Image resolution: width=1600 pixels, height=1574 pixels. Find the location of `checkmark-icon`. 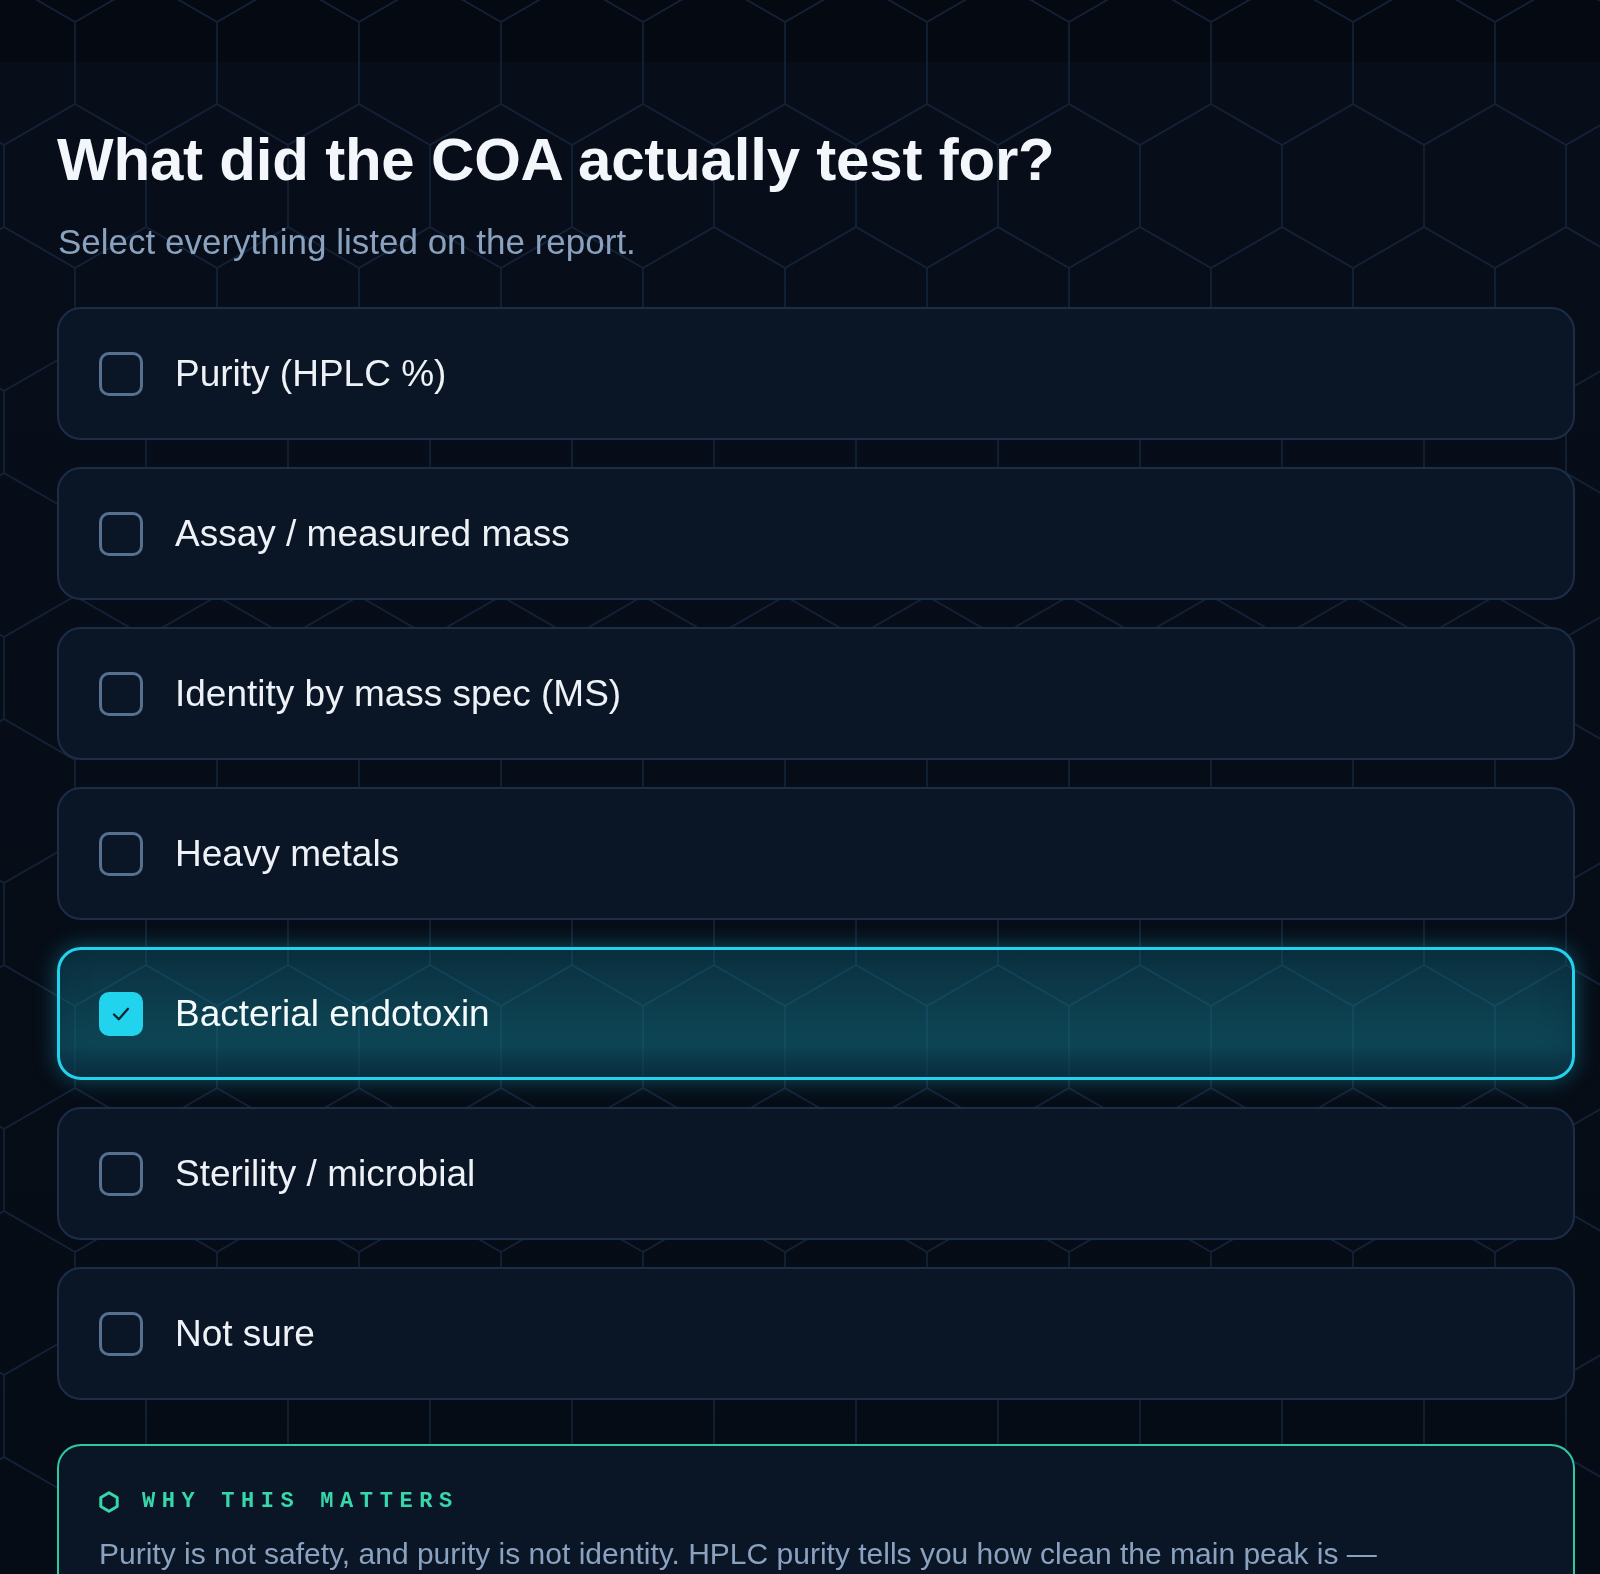

checkmark-icon is located at coordinates (121, 1013).